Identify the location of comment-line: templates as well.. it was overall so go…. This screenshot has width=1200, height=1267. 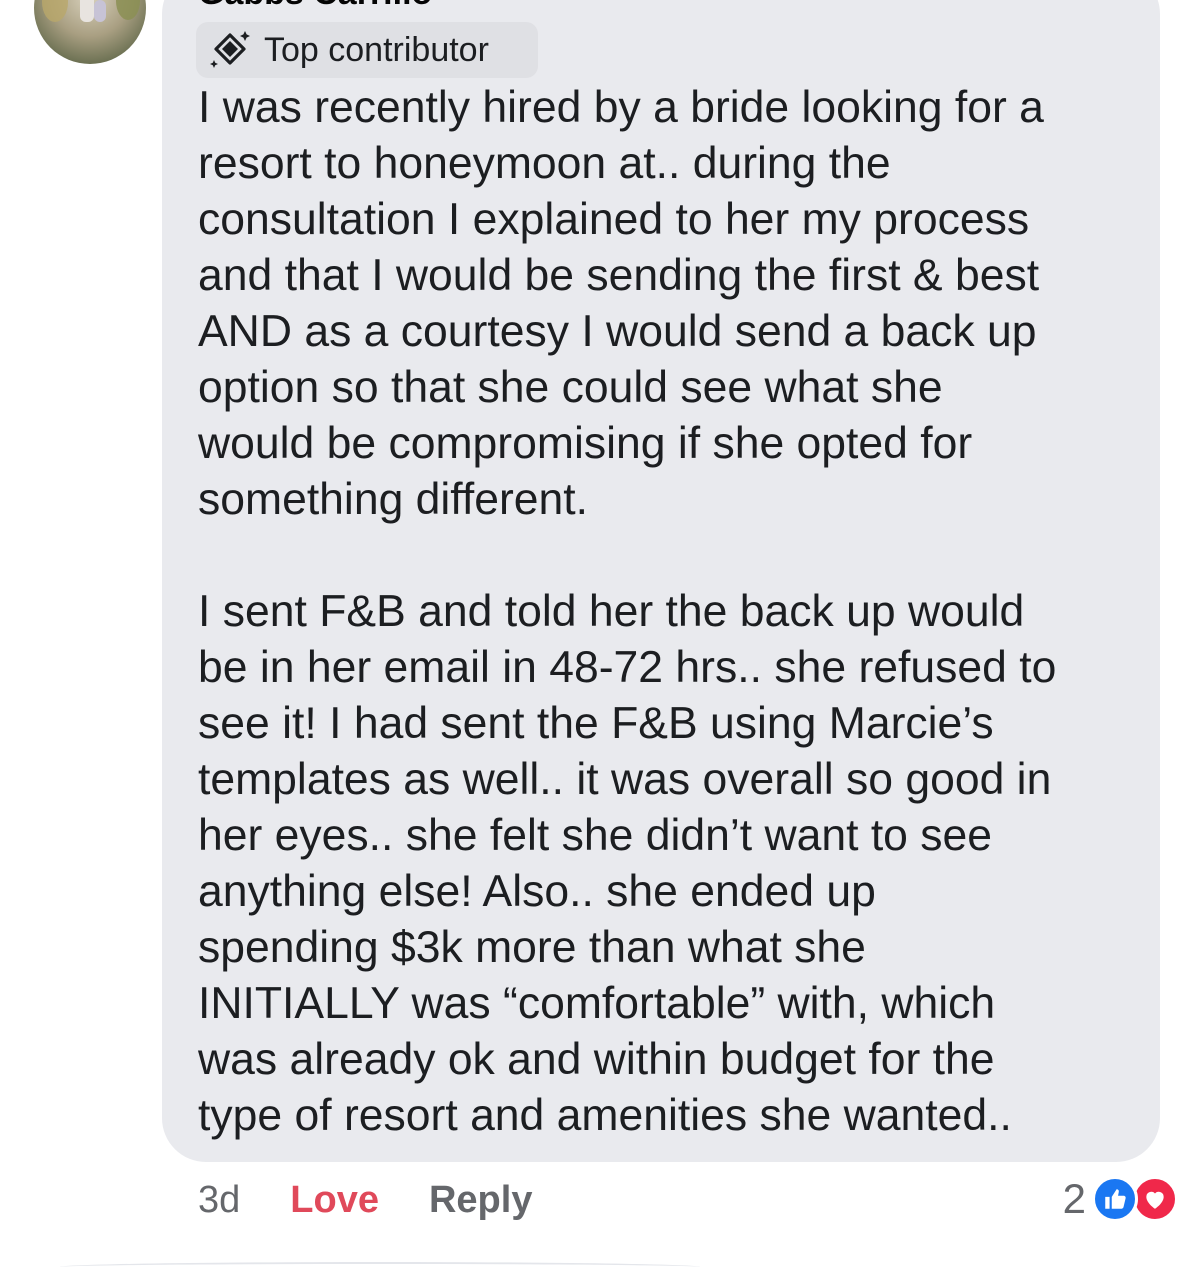
(625, 779).